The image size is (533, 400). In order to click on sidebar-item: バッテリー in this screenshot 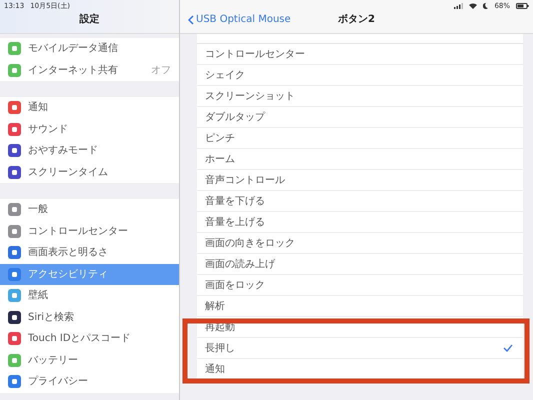, I will do `click(89, 360)`.